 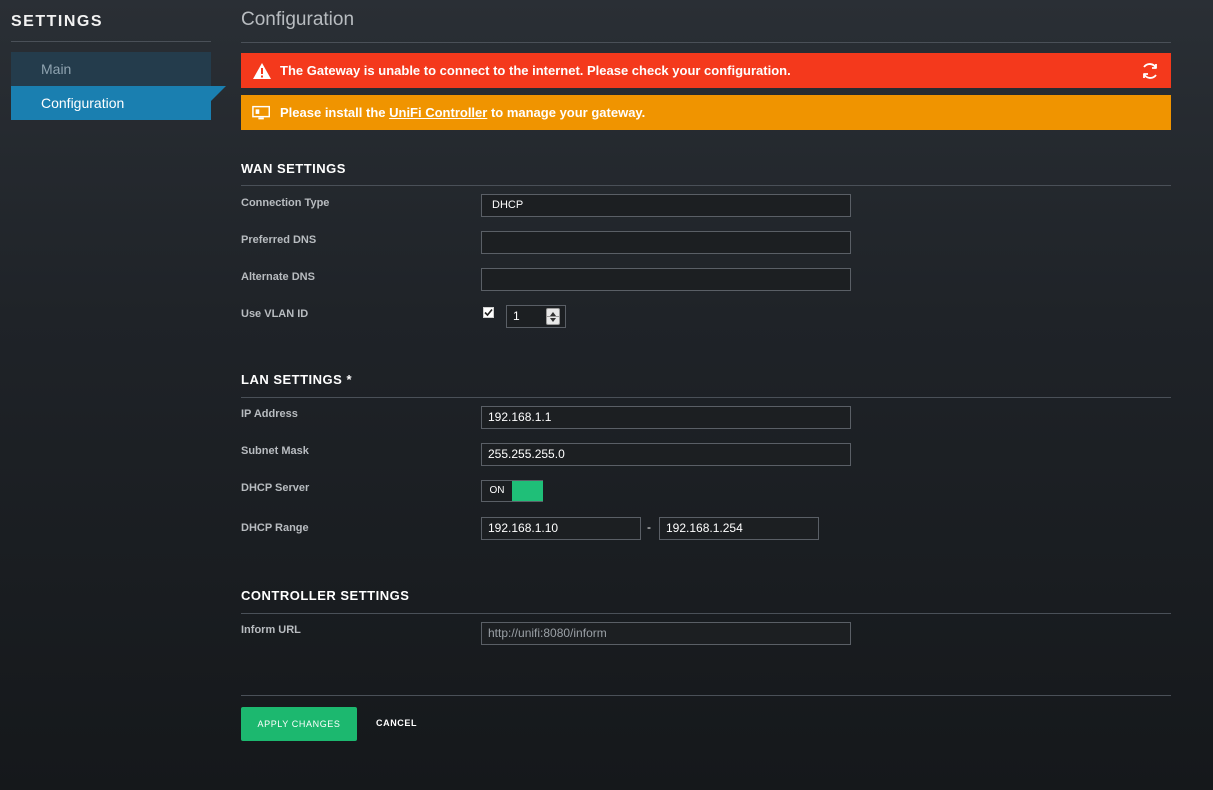 I want to click on subnet-mask-input: 255.255.255.0, so click(x=666, y=454).